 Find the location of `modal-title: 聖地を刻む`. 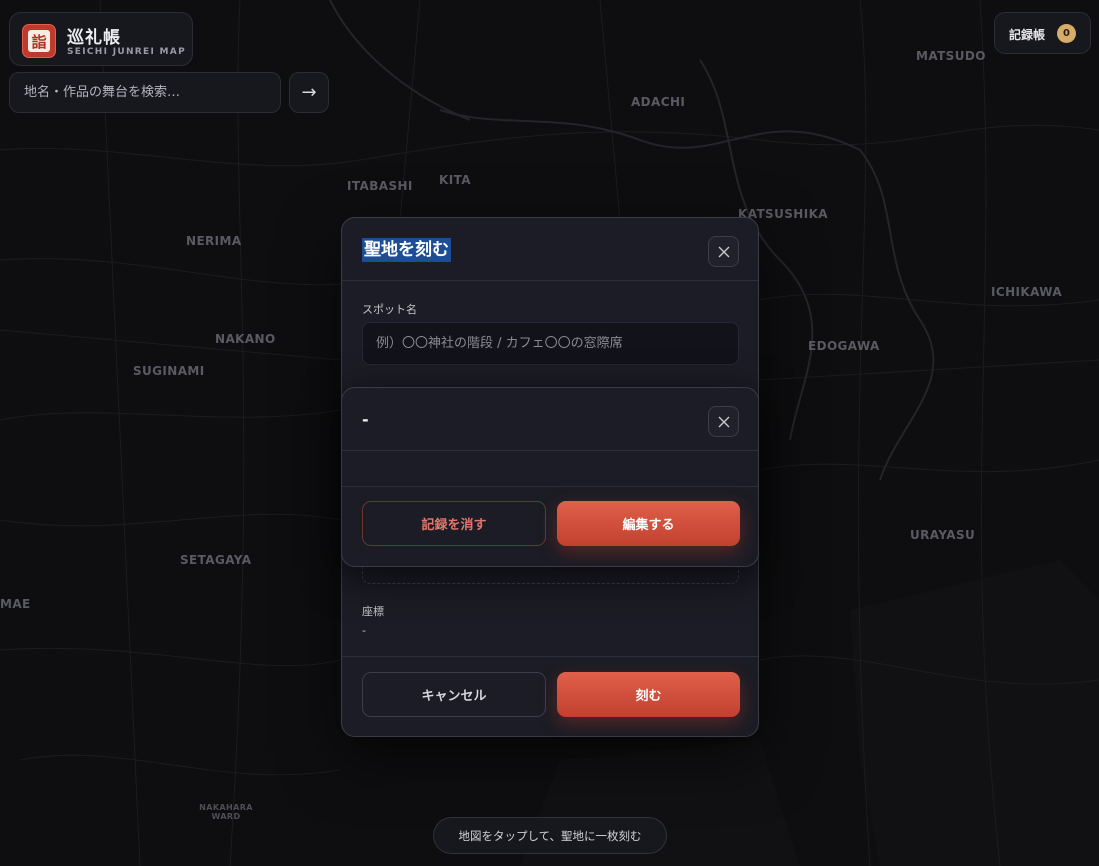

modal-title: 聖地を刻む is located at coordinates (406, 250).